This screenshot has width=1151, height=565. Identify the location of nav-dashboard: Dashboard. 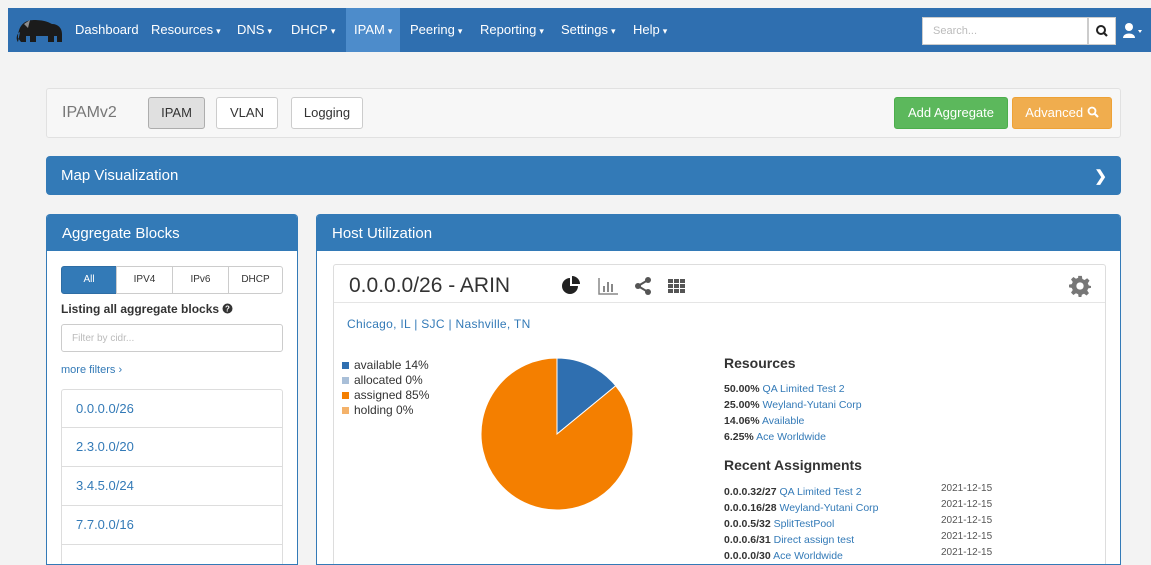
(107, 30).